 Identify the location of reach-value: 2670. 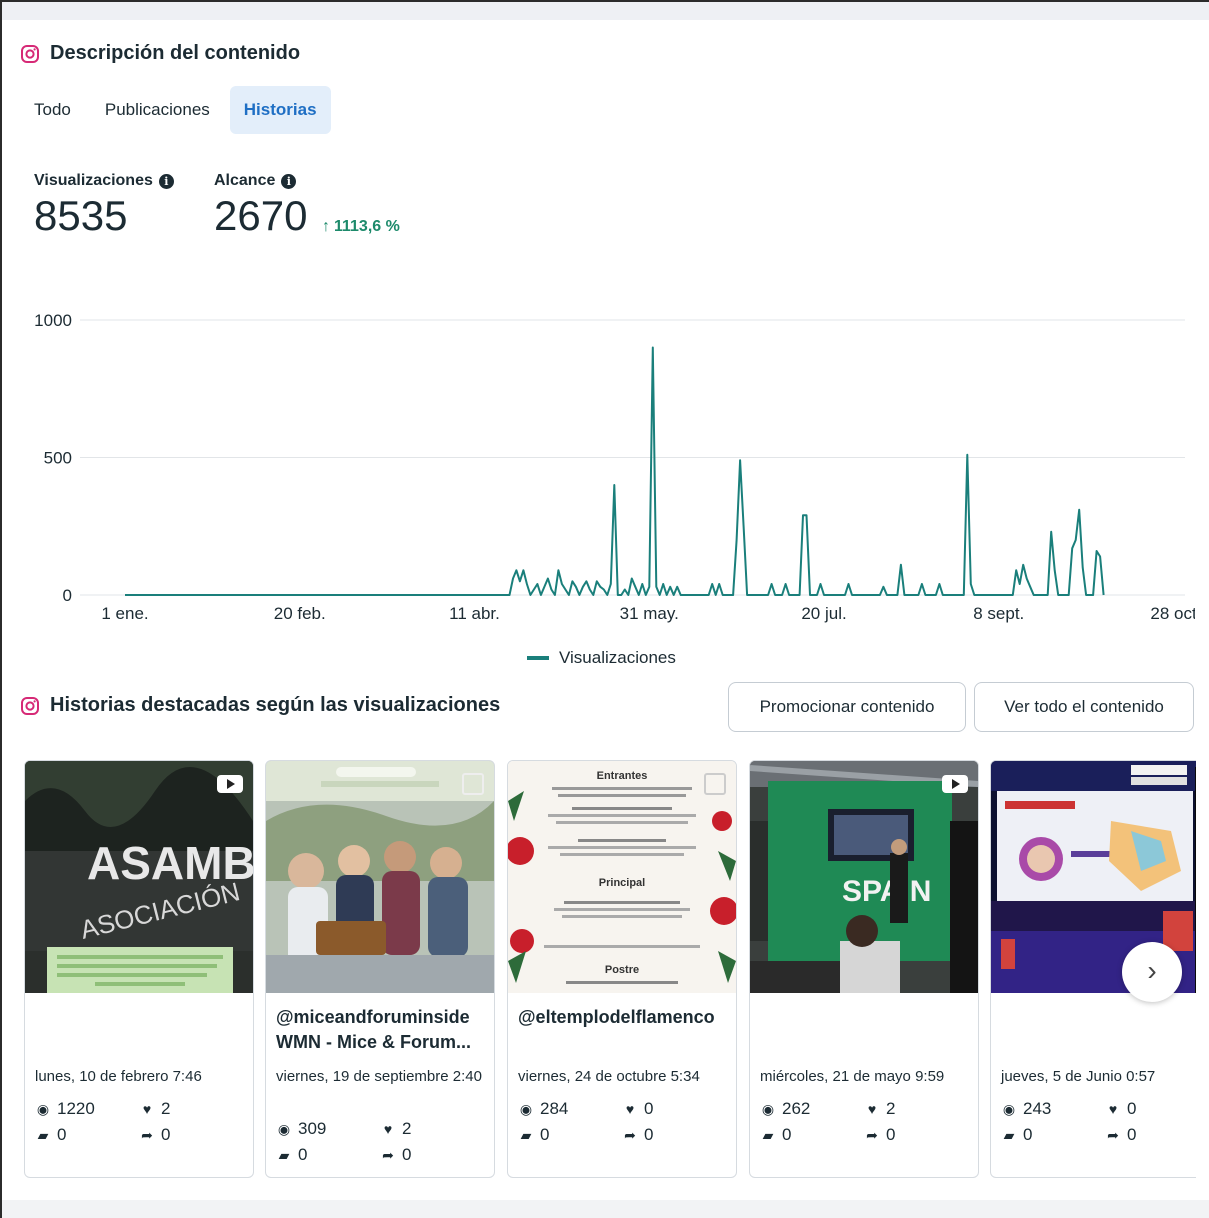
(261, 215).